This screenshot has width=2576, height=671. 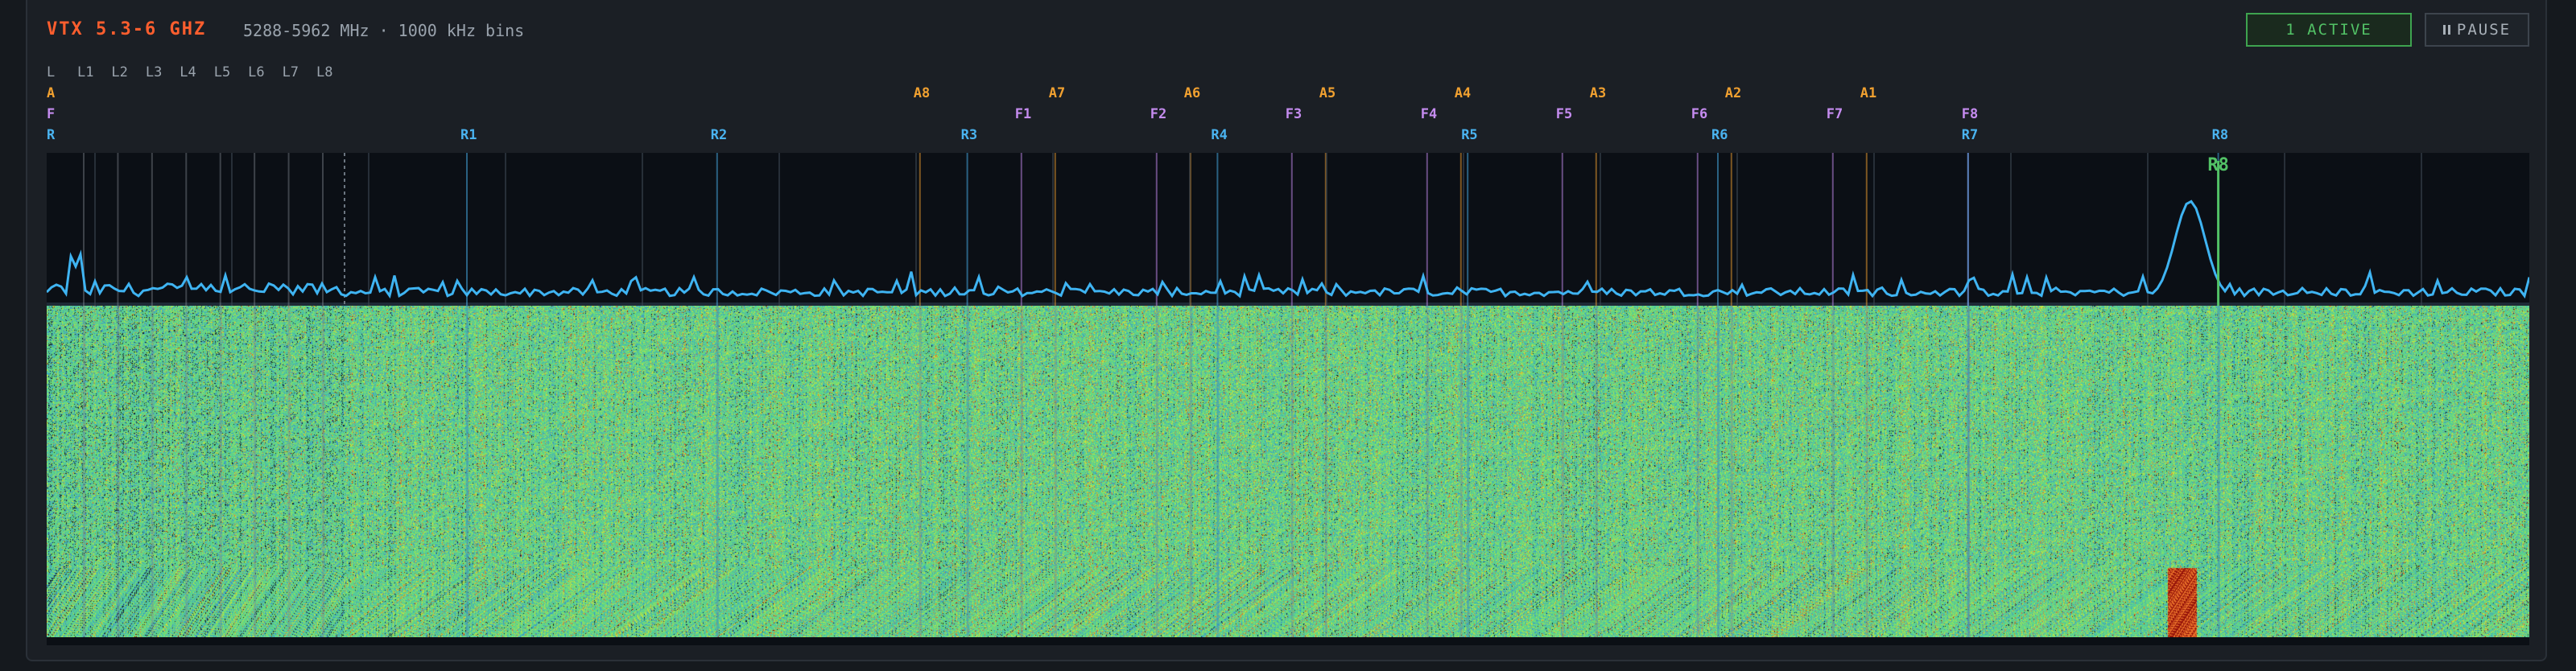 I want to click on channel-label-a4: A4, so click(x=1463, y=93).